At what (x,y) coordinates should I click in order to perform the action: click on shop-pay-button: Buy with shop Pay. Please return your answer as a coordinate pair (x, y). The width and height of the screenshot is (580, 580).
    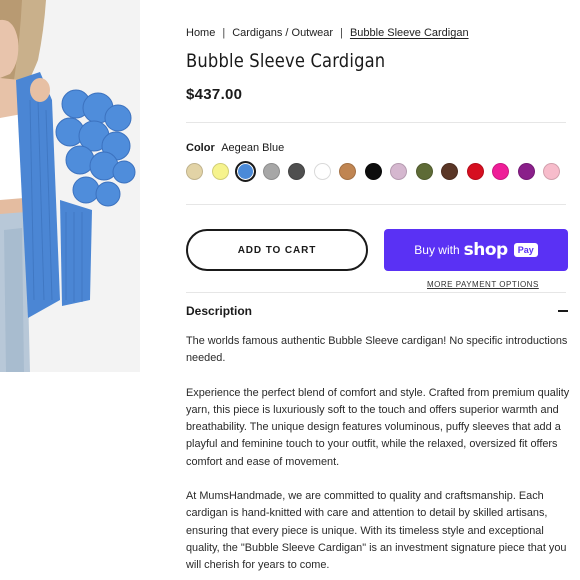
    Looking at the image, I should click on (476, 250).